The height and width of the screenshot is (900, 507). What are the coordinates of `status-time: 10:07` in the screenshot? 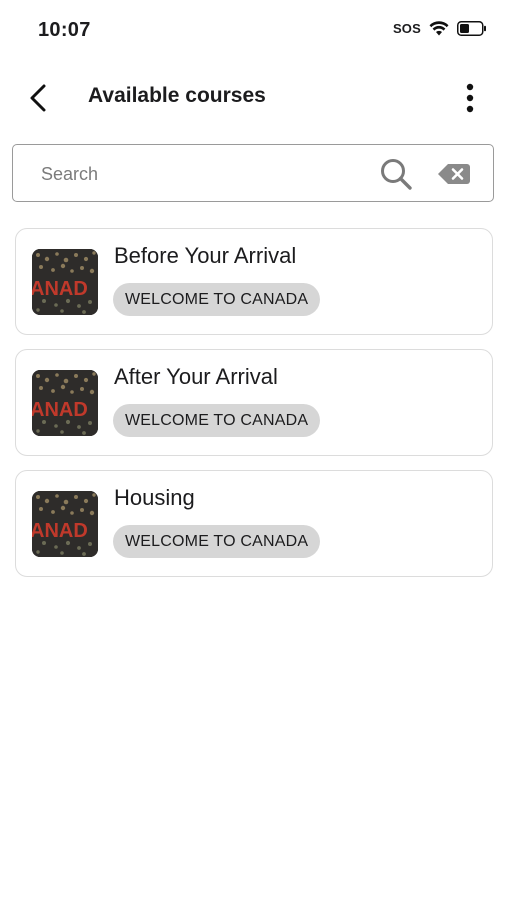 It's located at (64, 30).